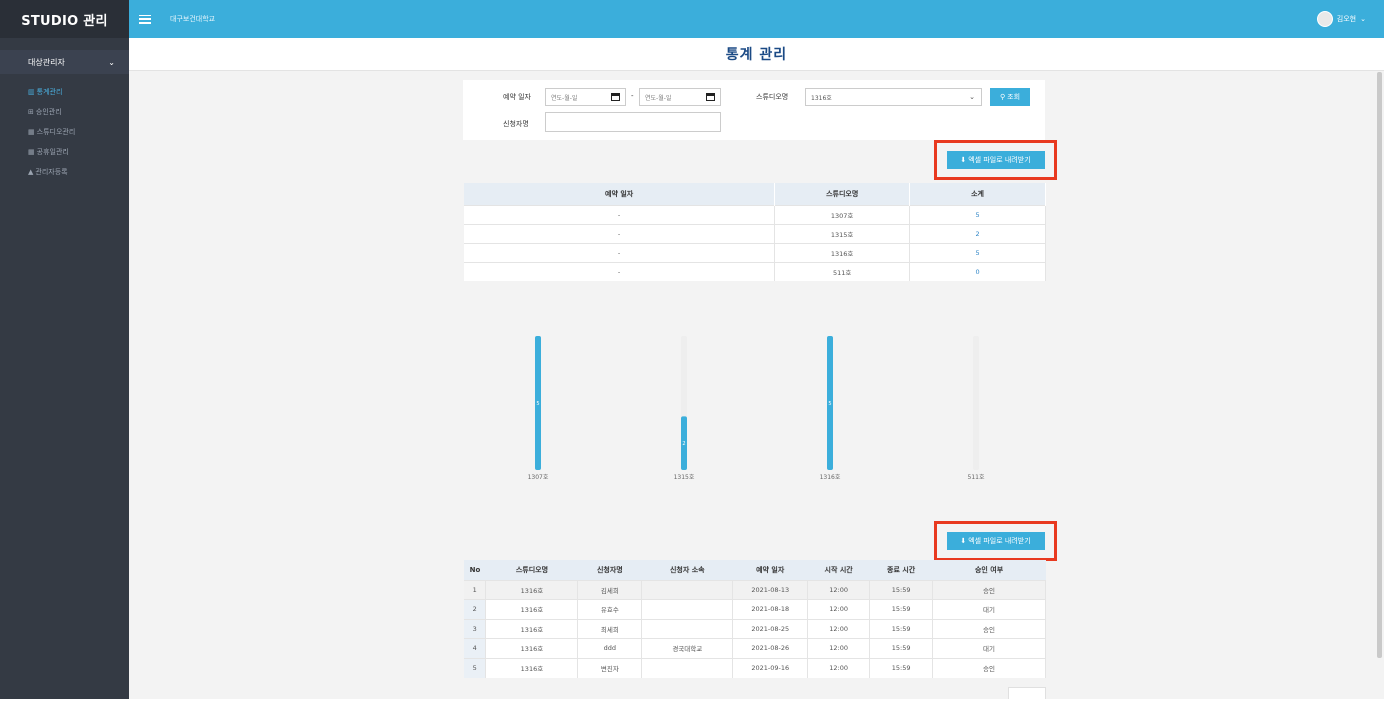  I want to click on table-cell: 2021-09-16, so click(770, 667).